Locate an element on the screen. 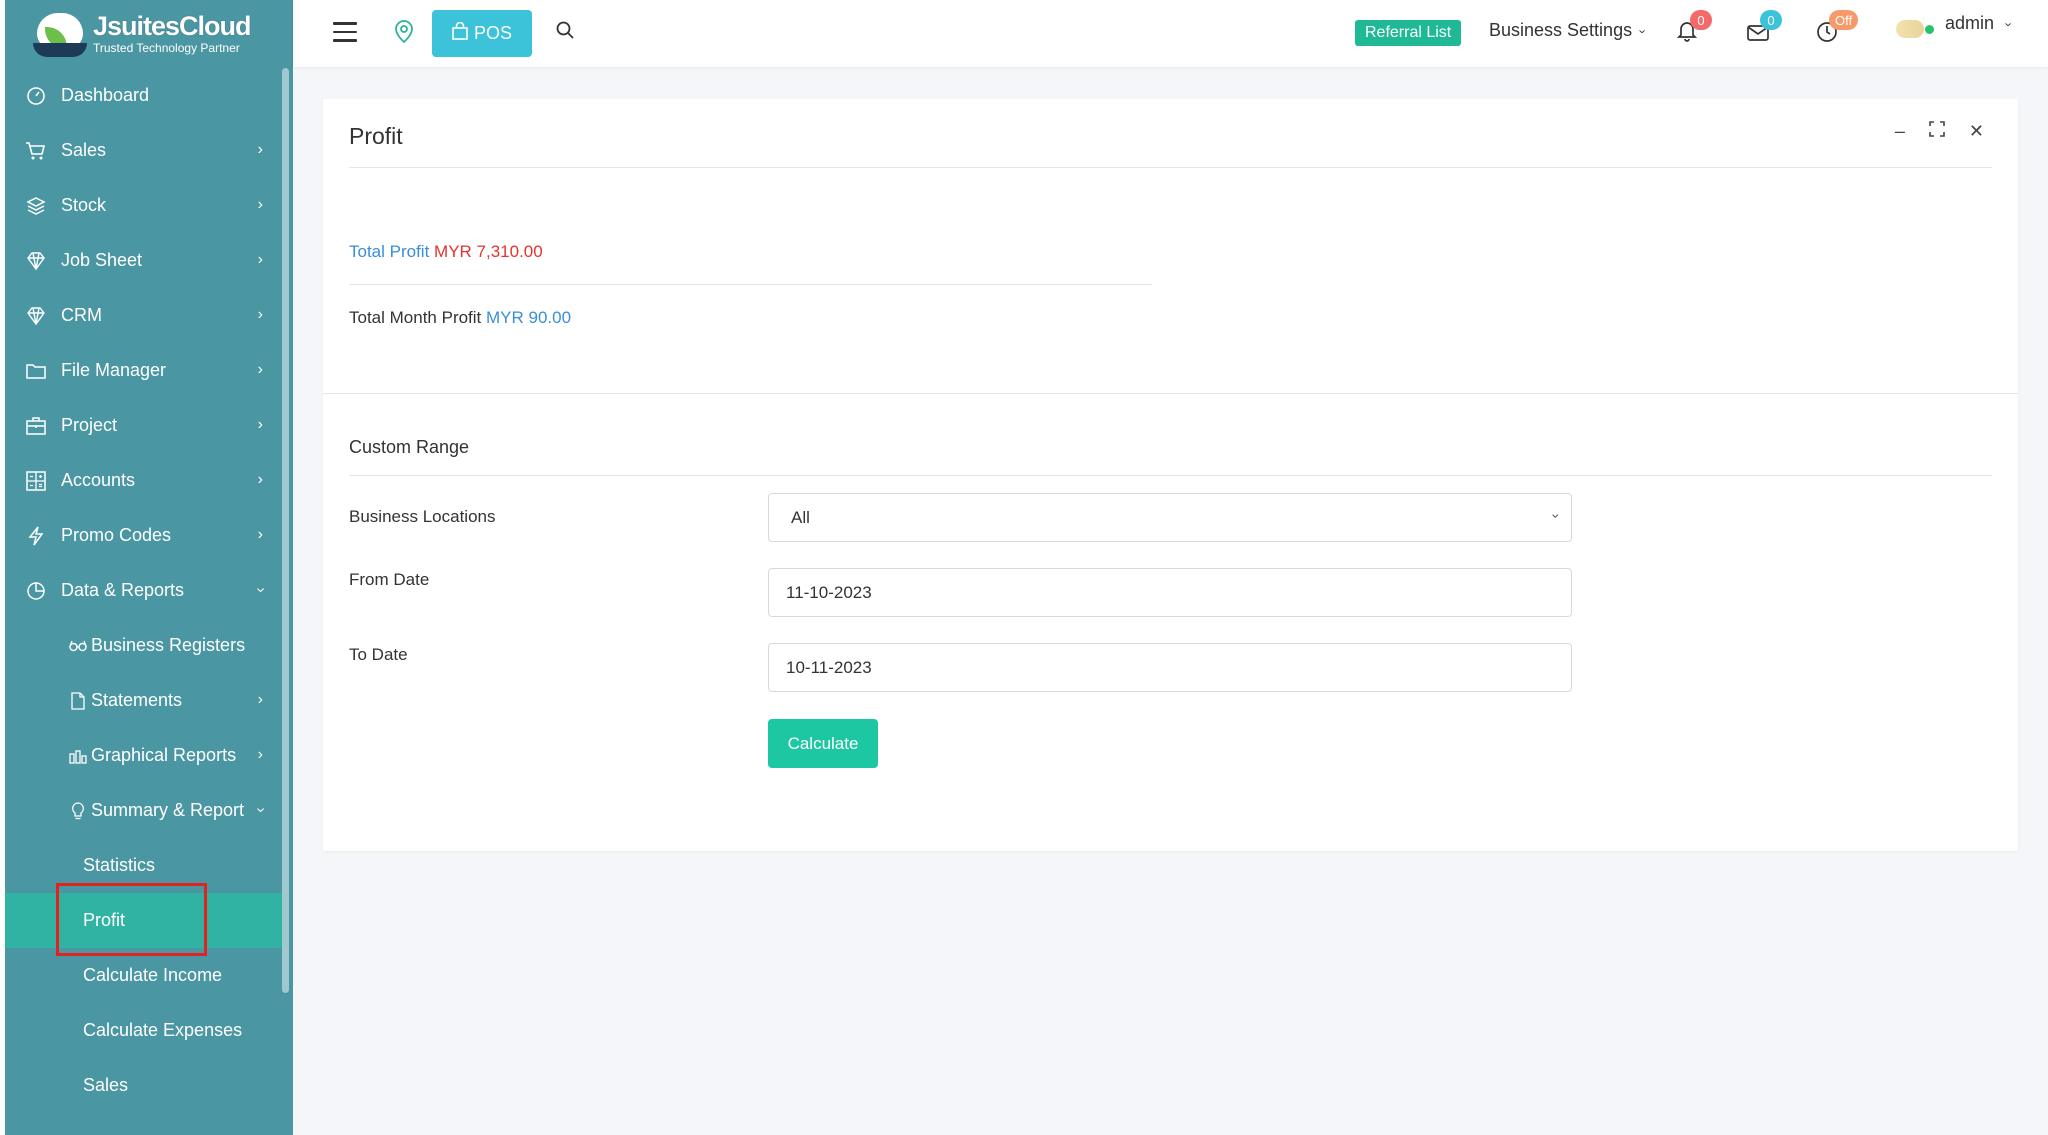 The image size is (2048, 1135). timer-status-badge: Off is located at coordinates (1844, 20).